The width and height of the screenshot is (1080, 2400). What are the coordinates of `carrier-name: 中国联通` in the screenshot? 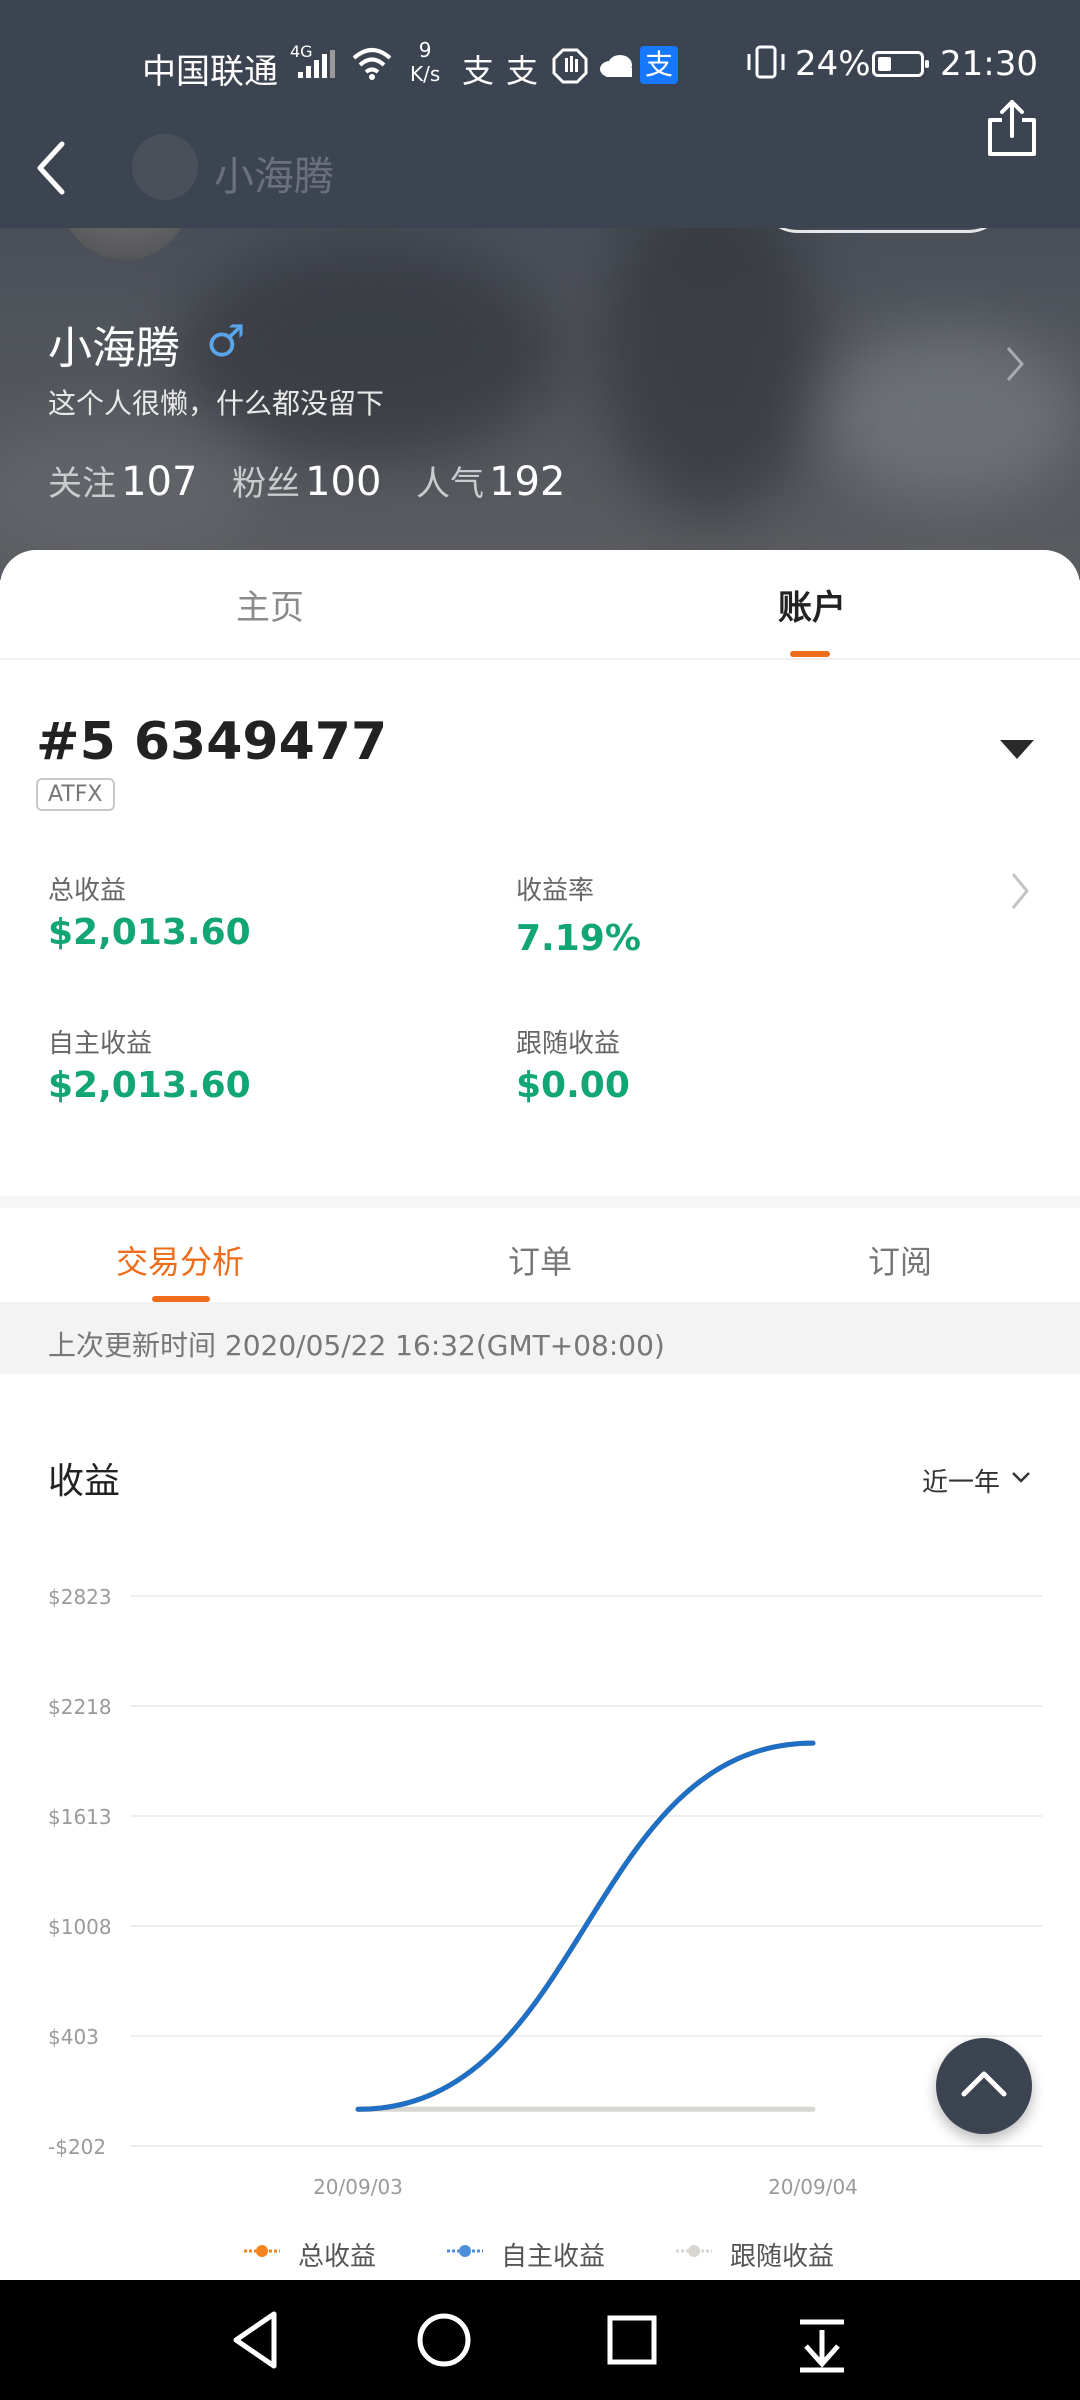 It's located at (210, 72).